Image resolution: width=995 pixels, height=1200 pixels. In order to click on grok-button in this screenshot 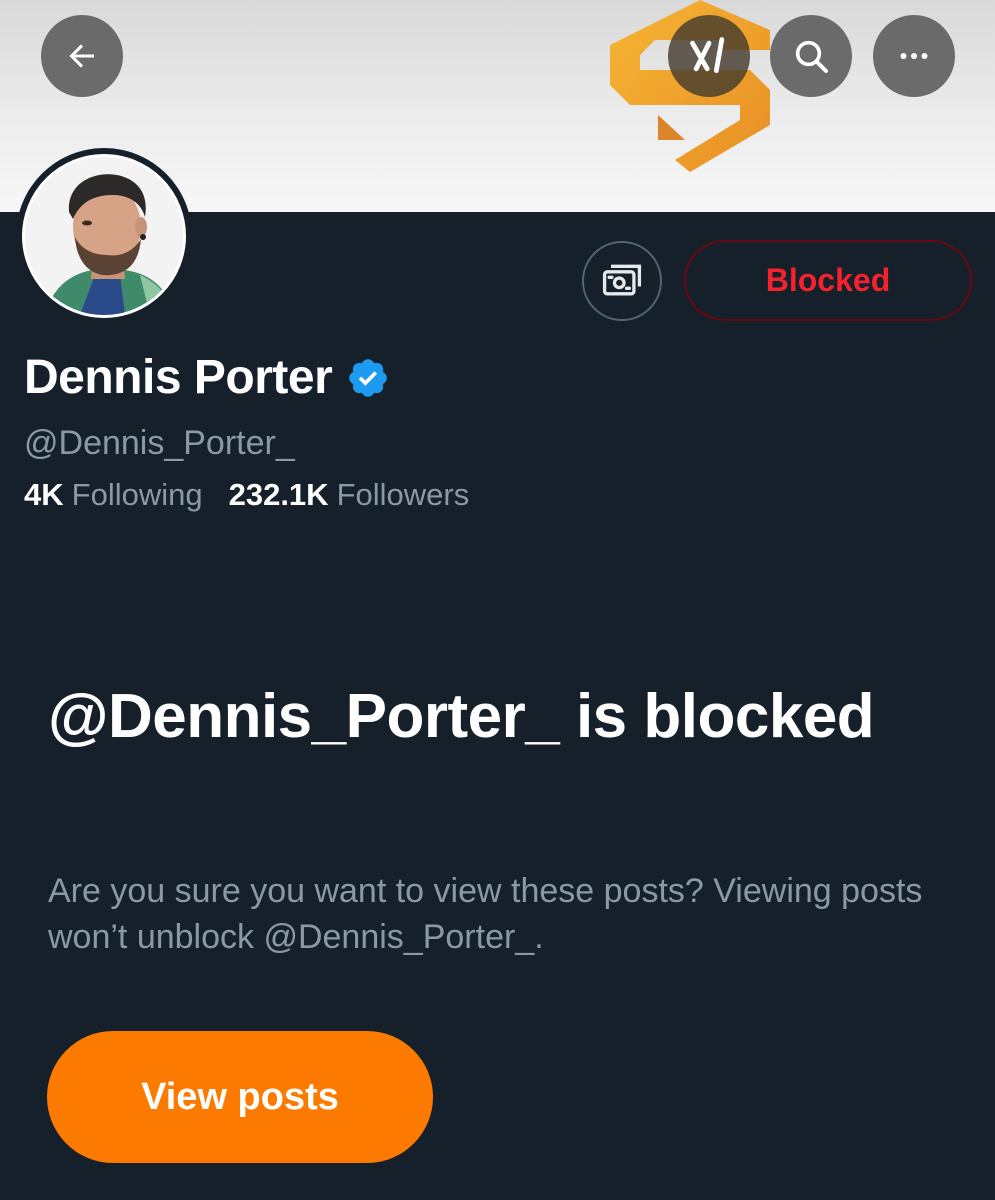, I will do `click(709, 56)`.